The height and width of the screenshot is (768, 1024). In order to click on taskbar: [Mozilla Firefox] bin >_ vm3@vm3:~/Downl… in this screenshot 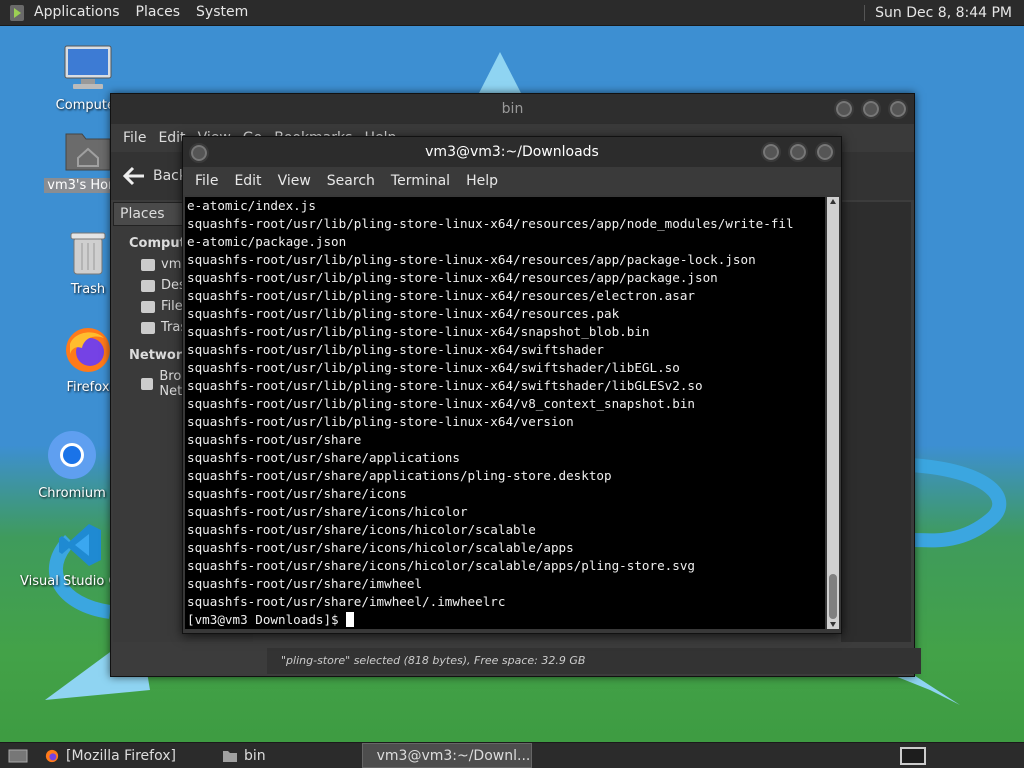, I will do `click(512, 755)`.